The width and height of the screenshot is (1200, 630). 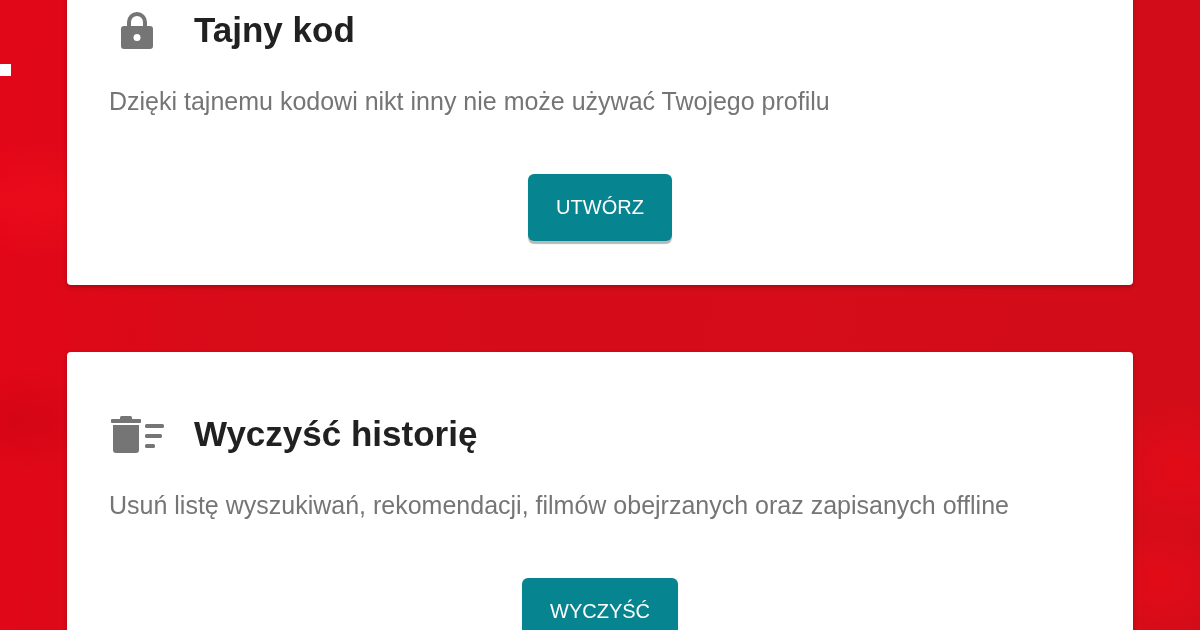 I want to click on card-description: Dzięki tajnemu kodowi nikt inny nie może używać Twojego profilu, so click(x=470, y=101).